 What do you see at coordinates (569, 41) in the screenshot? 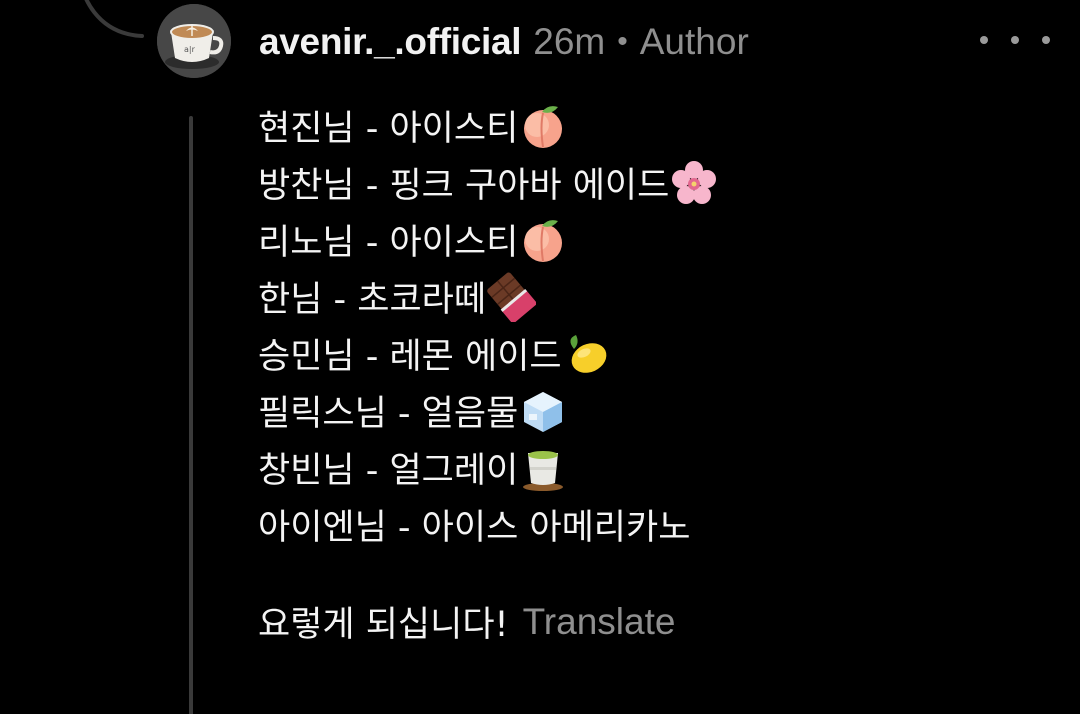
I see `timestamp: 26m` at bounding box center [569, 41].